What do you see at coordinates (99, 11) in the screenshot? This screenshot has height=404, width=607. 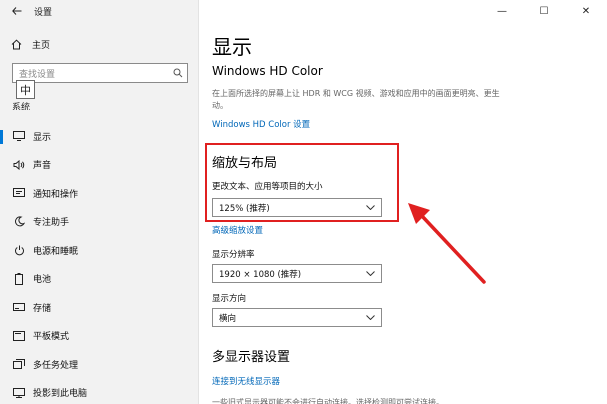 I see `title-bar: 设置` at bounding box center [99, 11].